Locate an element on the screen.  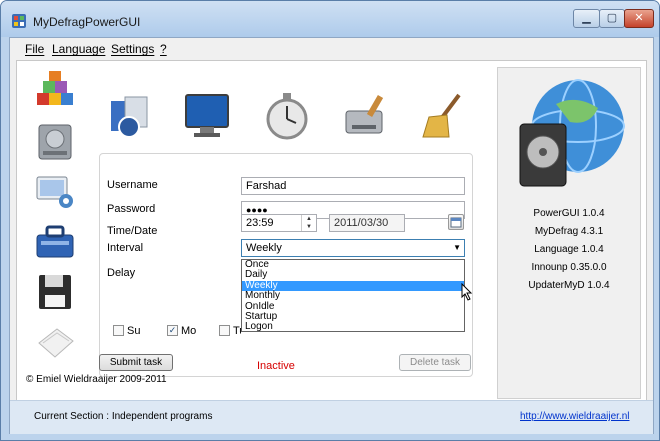
menu-bar: File Language Settings ? is located at coordinates (331, 48).